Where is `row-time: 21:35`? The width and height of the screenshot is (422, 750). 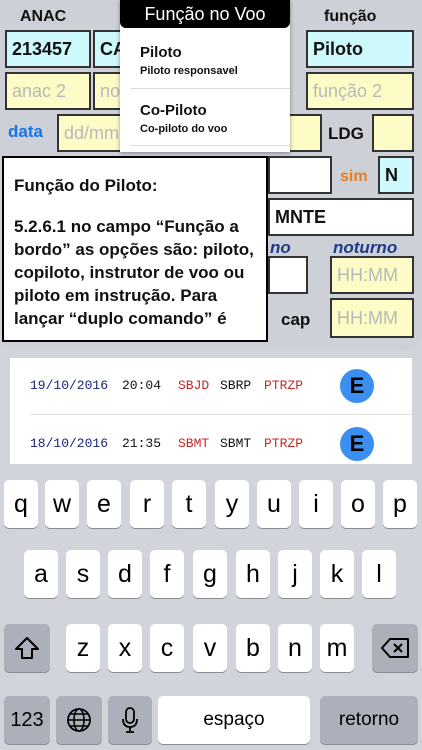 row-time: 21:35 is located at coordinates (142, 443).